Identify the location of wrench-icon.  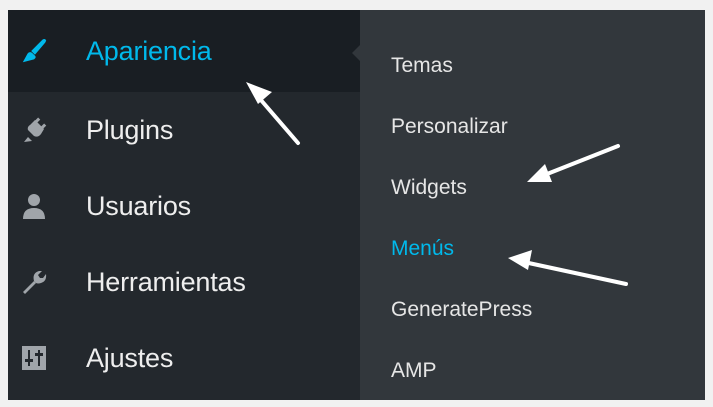
(34, 282).